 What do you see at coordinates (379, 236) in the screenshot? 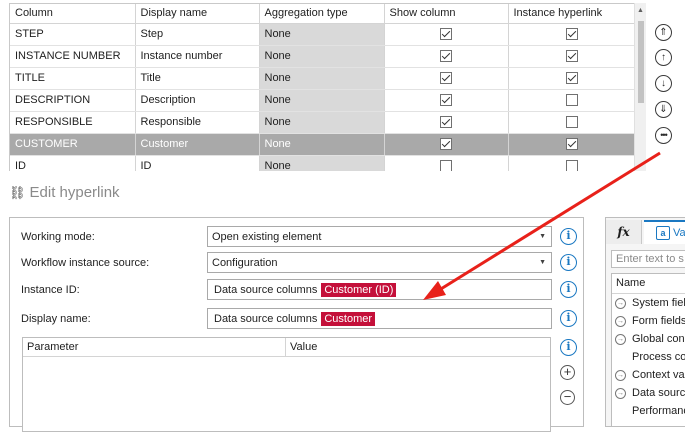
I see `working-mode-select: Open existing element ▼` at bounding box center [379, 236].